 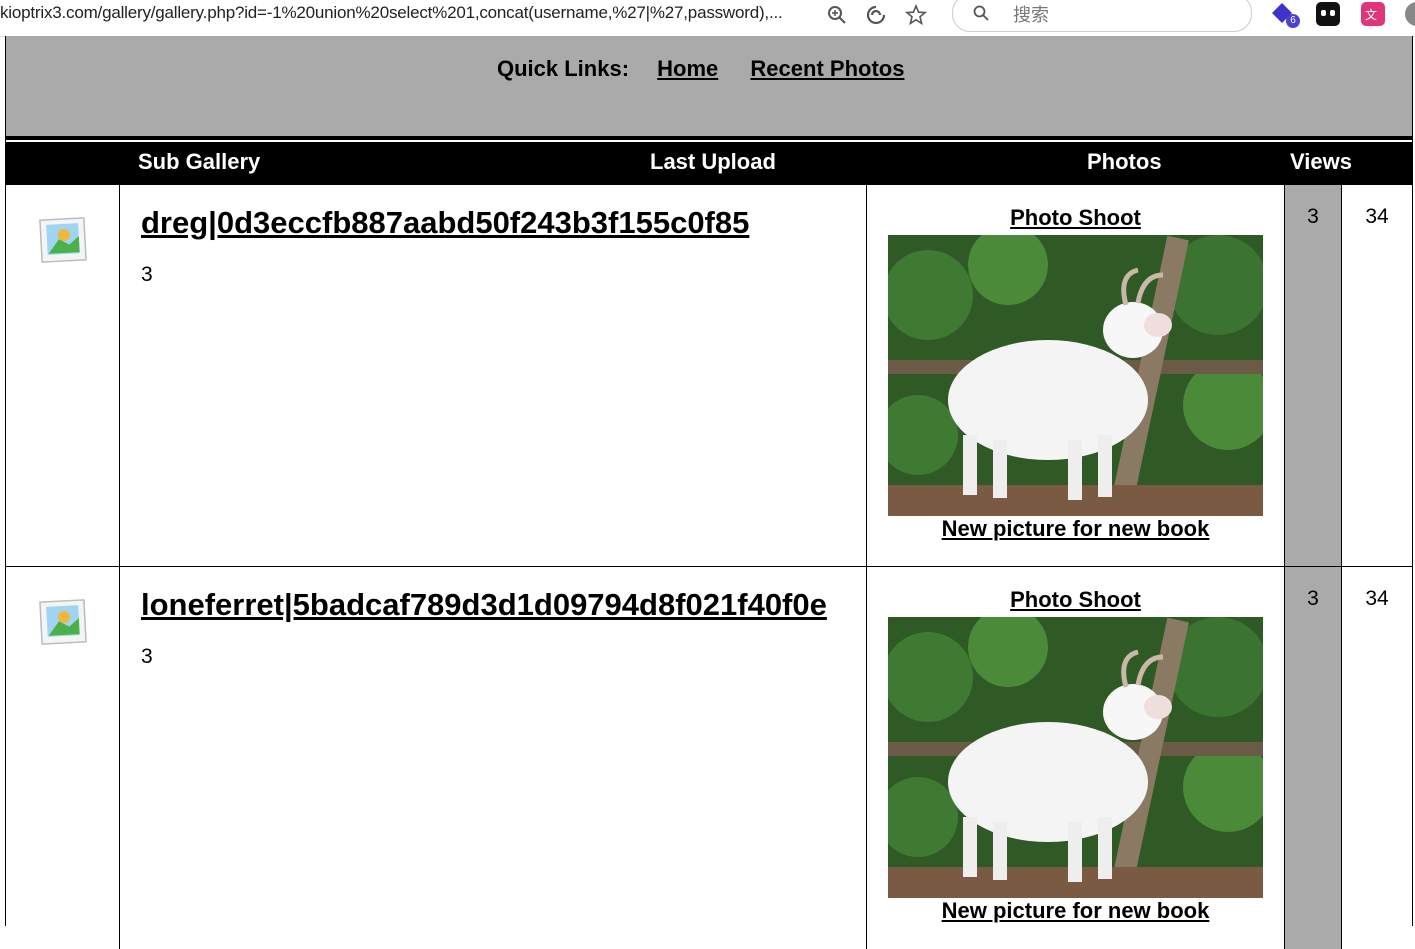 I want to click on header-views: Views, so click(x=1321, y=161).